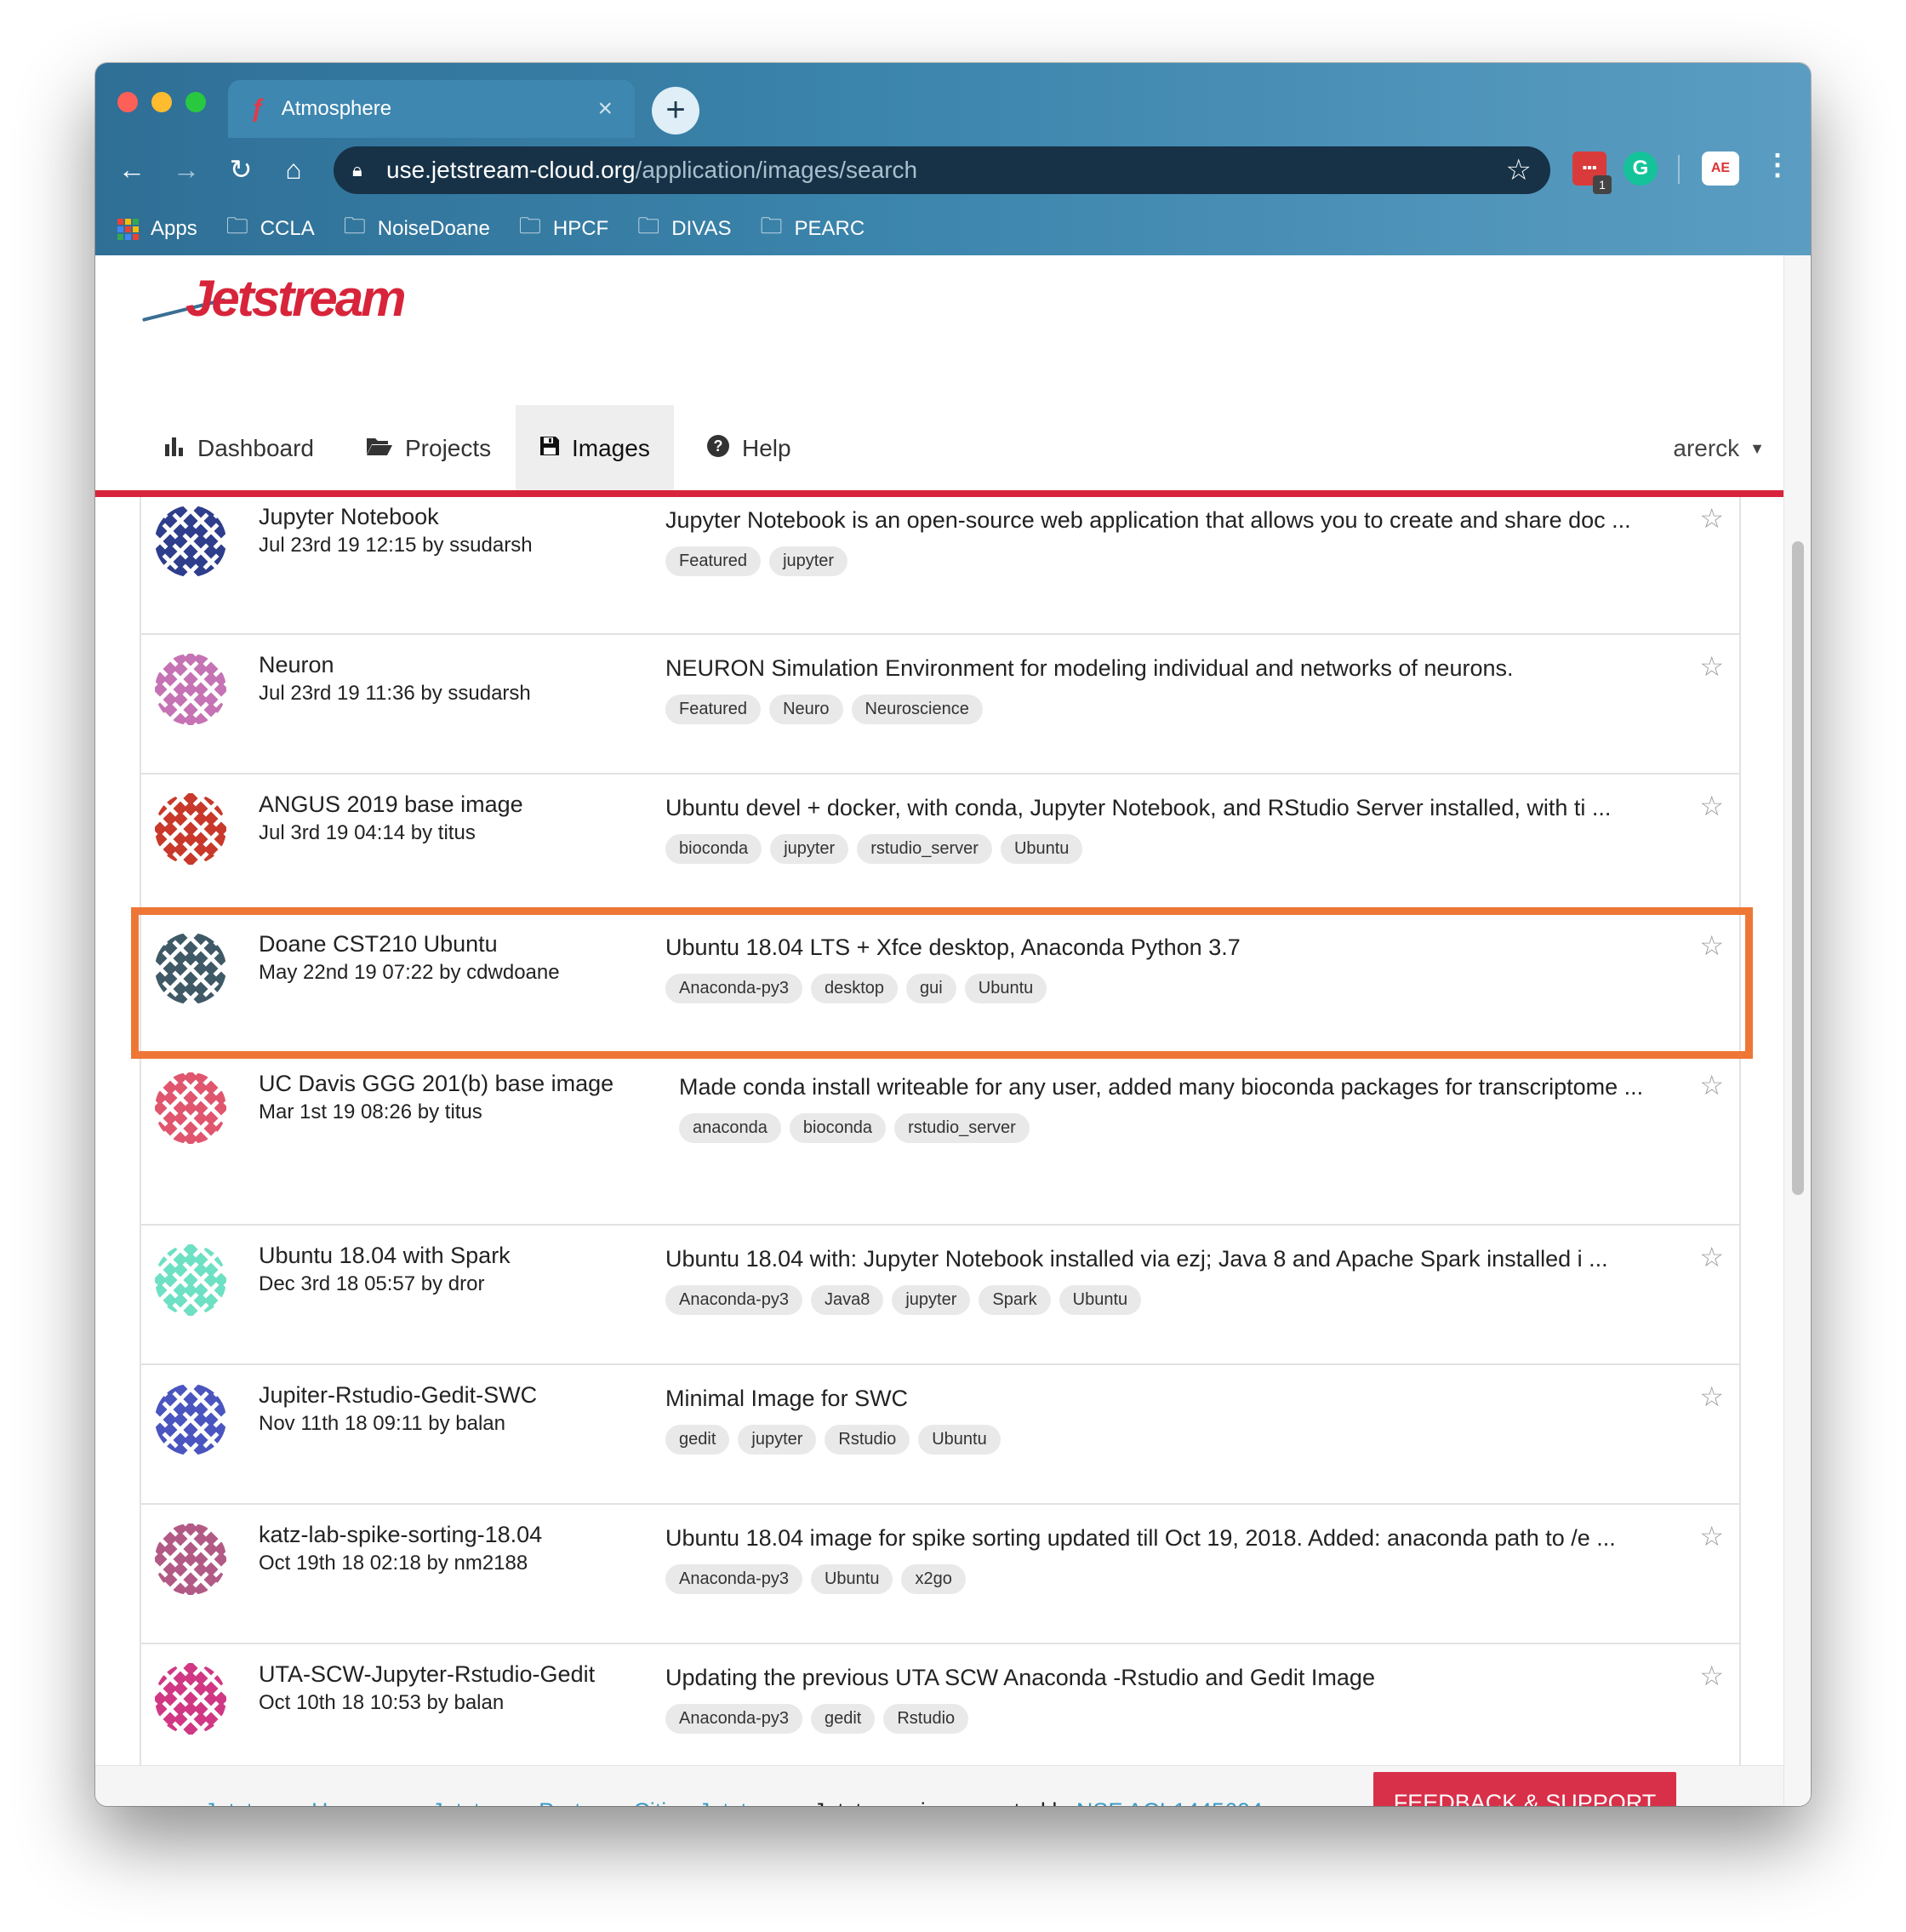 The height and width of the screenshot is (1932, 1906). What do you see at coordinates (1015, 1300) in the screenshot?
I see `tag-pill: Spark` at bounding box center [1015, 1300].